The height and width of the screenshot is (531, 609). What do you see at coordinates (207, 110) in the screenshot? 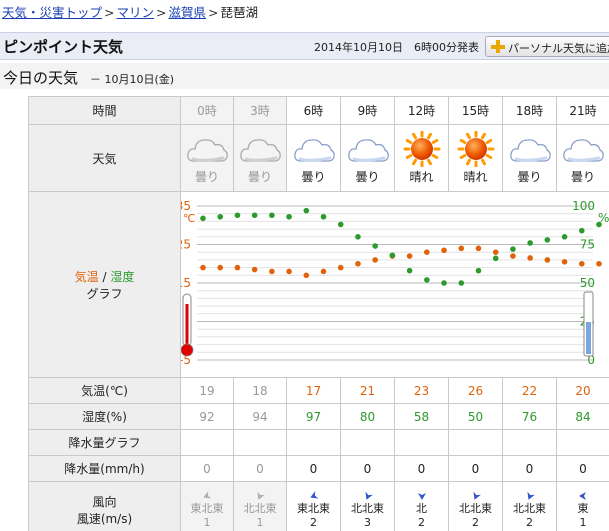
I see `time-cell: 0時` at bounding box center [207, 110].